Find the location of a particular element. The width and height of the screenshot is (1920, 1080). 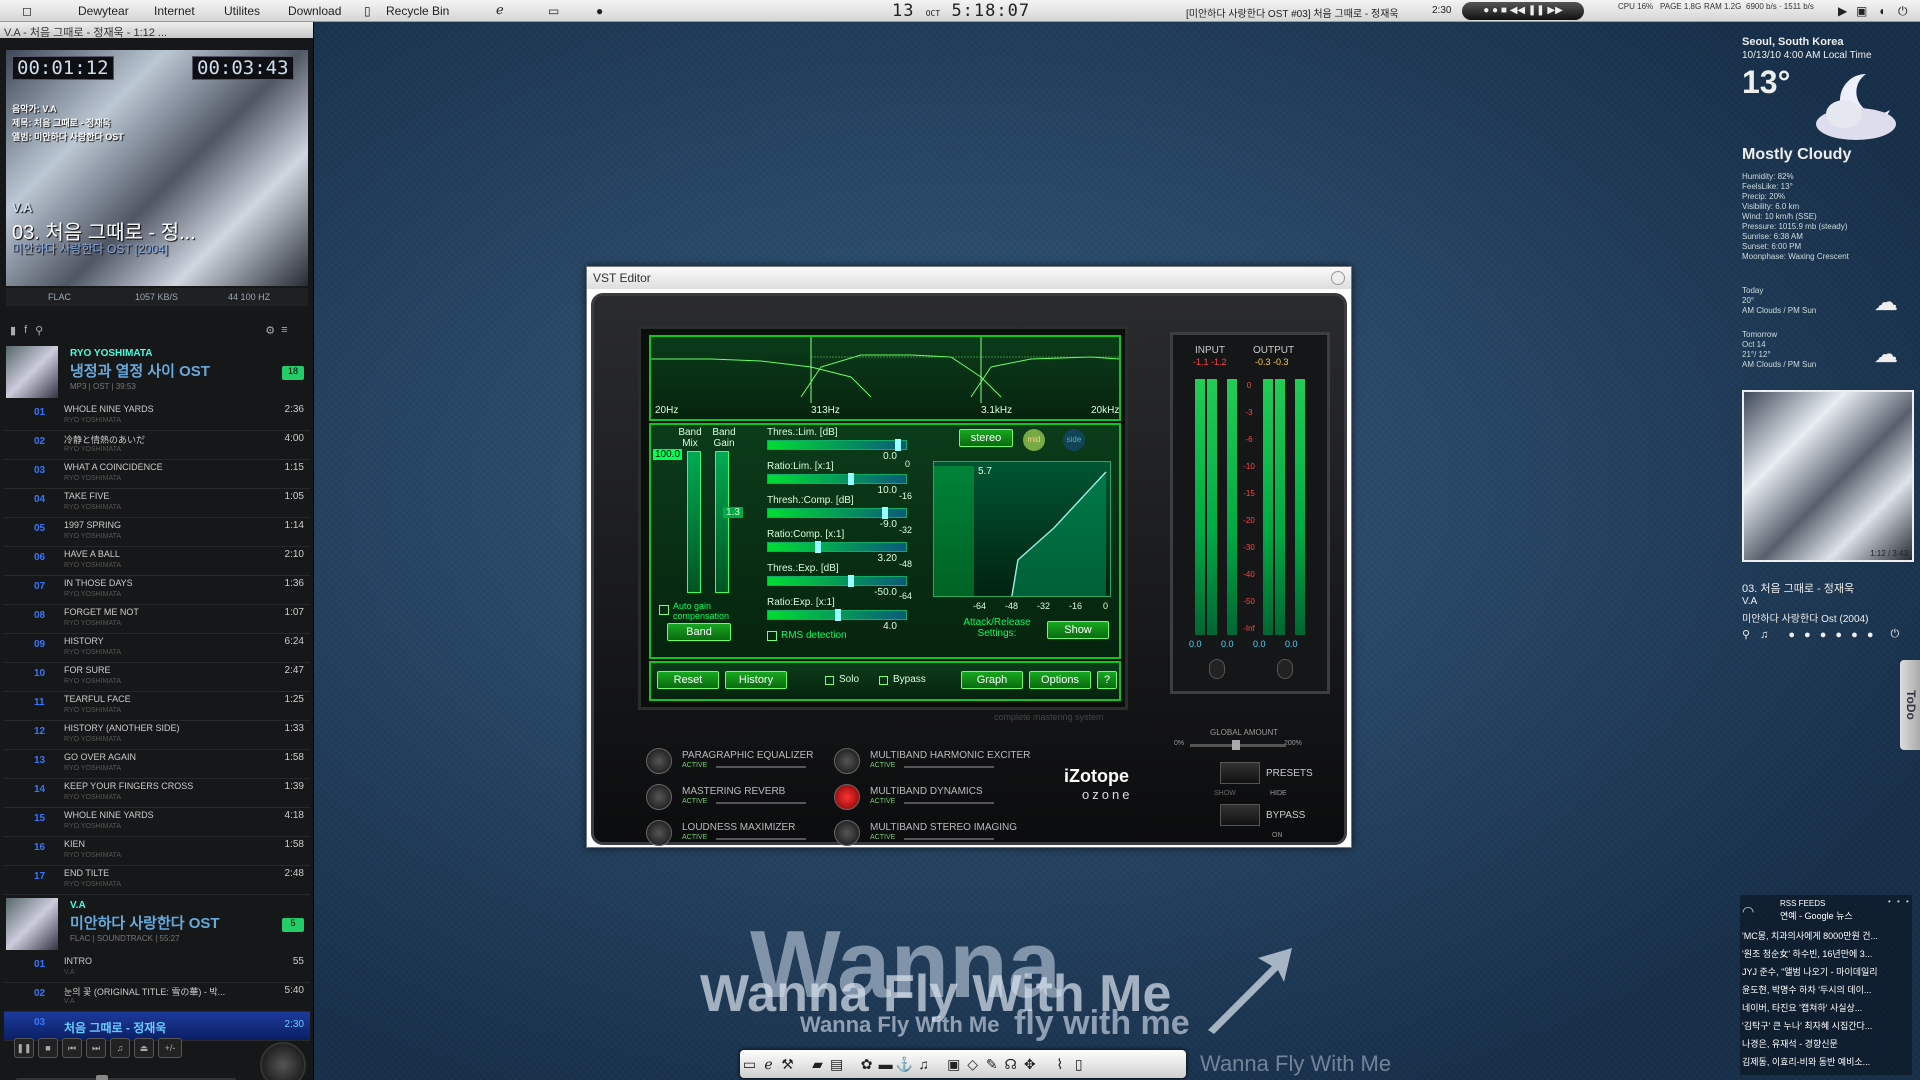

module-row: MULTIBAND DYNAMICS ACTIVE is located at coordinates (924, 797).